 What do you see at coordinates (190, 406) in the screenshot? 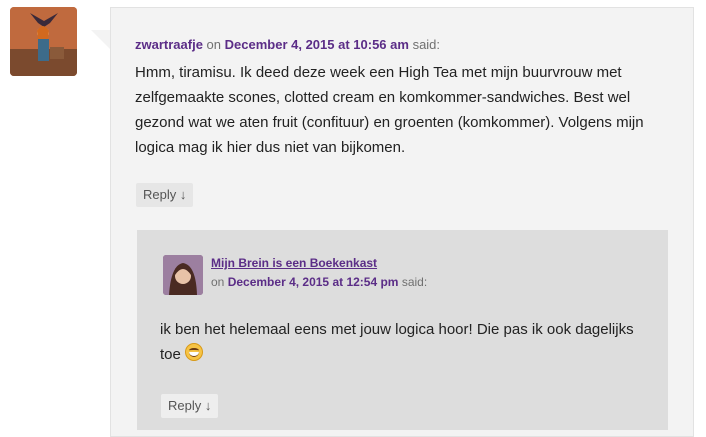
I see `nested-reply-button: Reply ↓` at bounding box center [190, 406].